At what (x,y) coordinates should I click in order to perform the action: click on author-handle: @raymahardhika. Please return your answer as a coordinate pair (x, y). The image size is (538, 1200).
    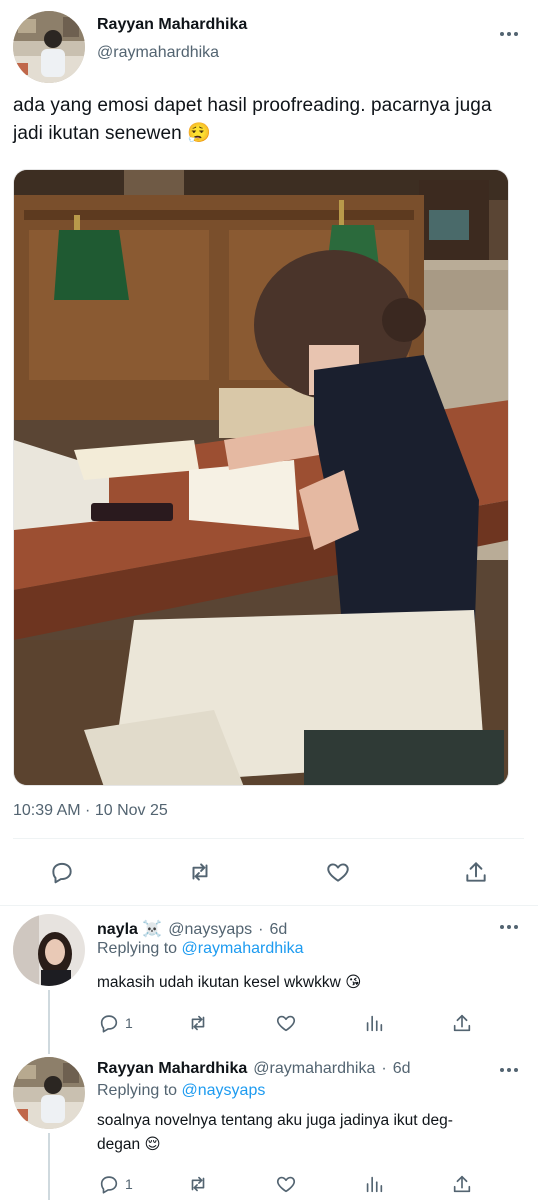
    Looking at the image, I should click on (158, 53).